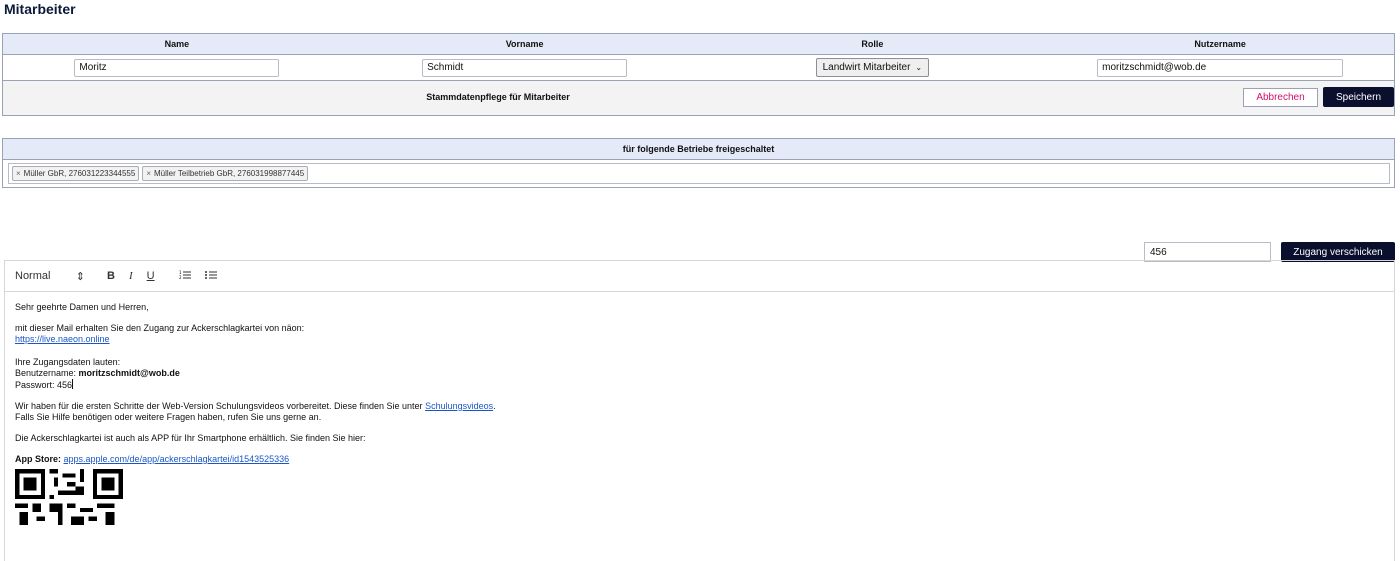  What do you see at coordinates (38, 459) in the screenshot?
I see `appstore-label: App Store:` at bounding box center [38, 459].